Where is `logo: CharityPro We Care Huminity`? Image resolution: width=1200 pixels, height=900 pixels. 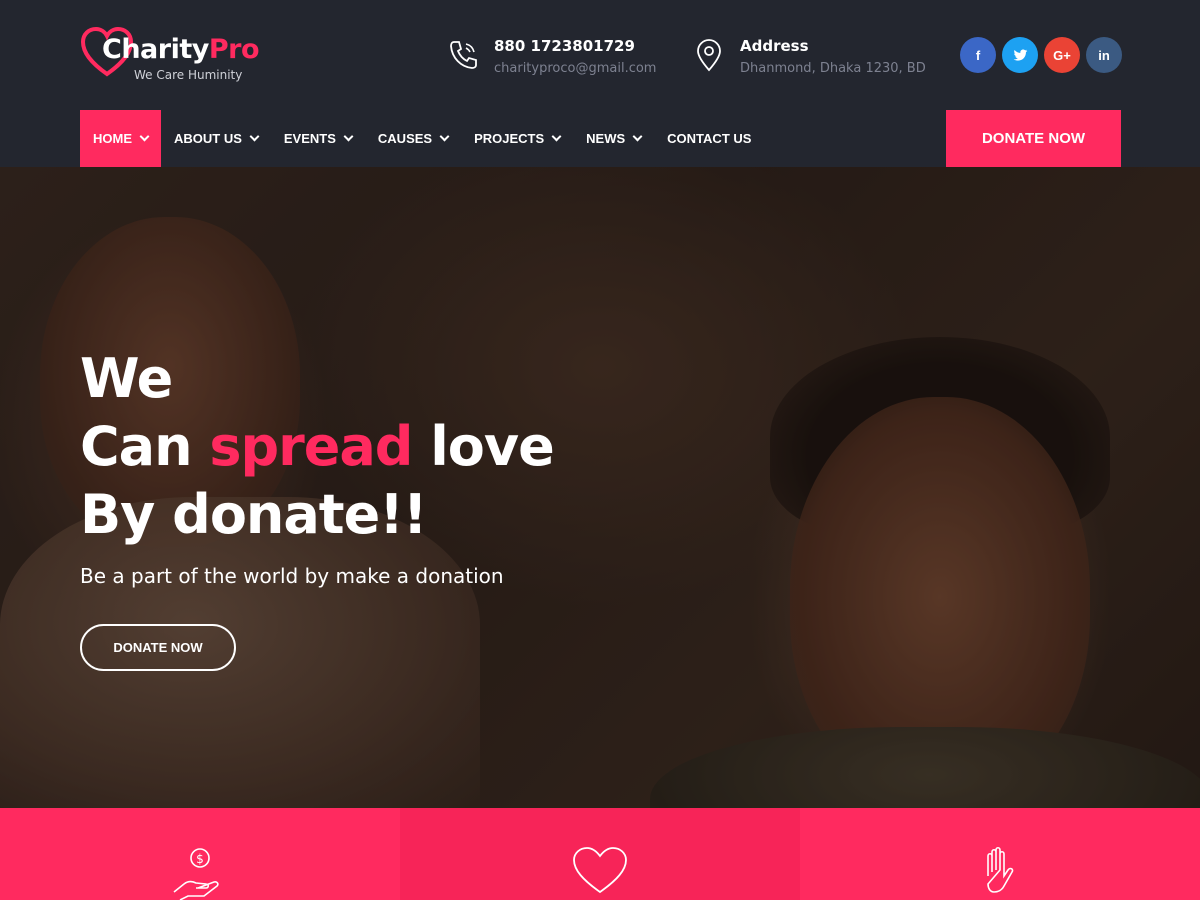 logo: CharityPro We Care Huminity is located at coordinates (175, 56).